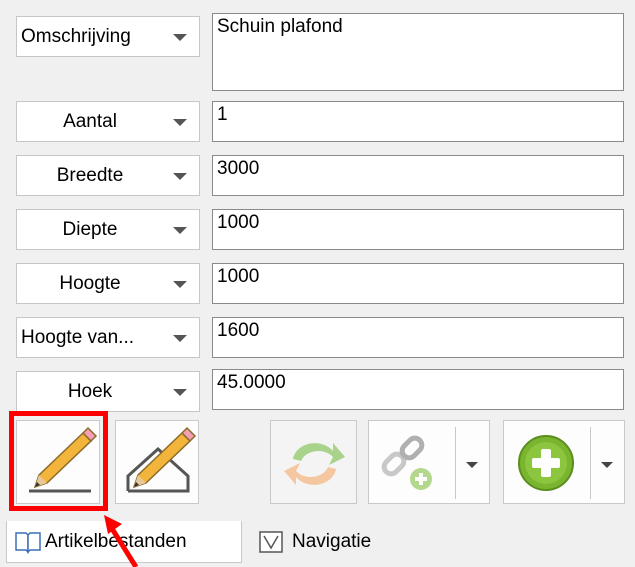 This screenshot has width=635, height=567. What do you see at coordinates (418, 175) in the screenshot?
I see `breedte-input: 3000` at bounding box center [418, 175].